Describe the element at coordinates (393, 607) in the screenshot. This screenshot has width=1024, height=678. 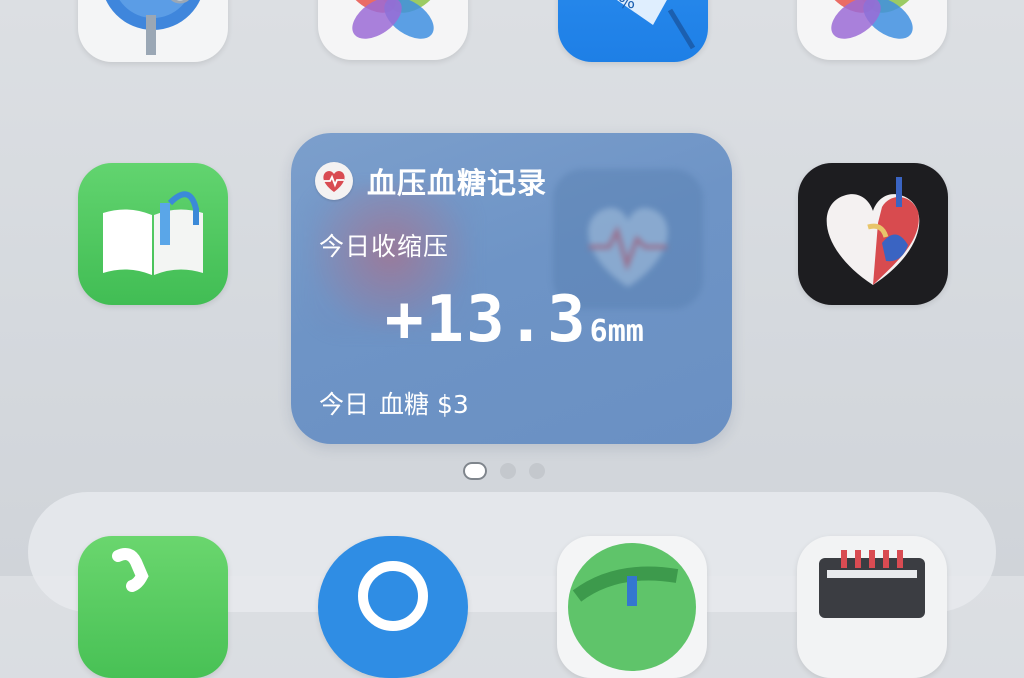
I see `safari-icon` at that location.